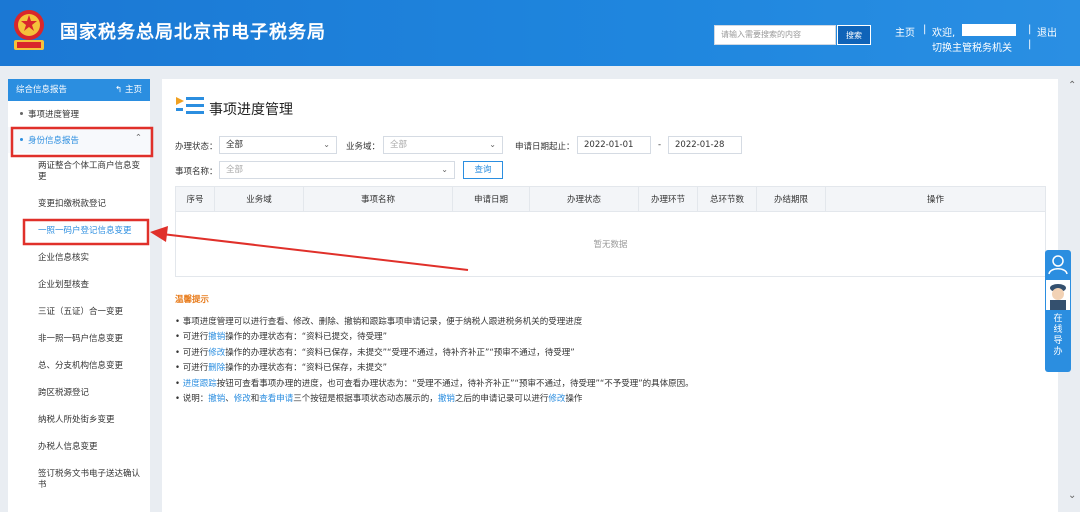 Image resolution: width=1080 pixels, height=512 pixels. Describe the element at coordinates (192, 399) in the screenshot. I see `tip-text: • 说明：` at that location.